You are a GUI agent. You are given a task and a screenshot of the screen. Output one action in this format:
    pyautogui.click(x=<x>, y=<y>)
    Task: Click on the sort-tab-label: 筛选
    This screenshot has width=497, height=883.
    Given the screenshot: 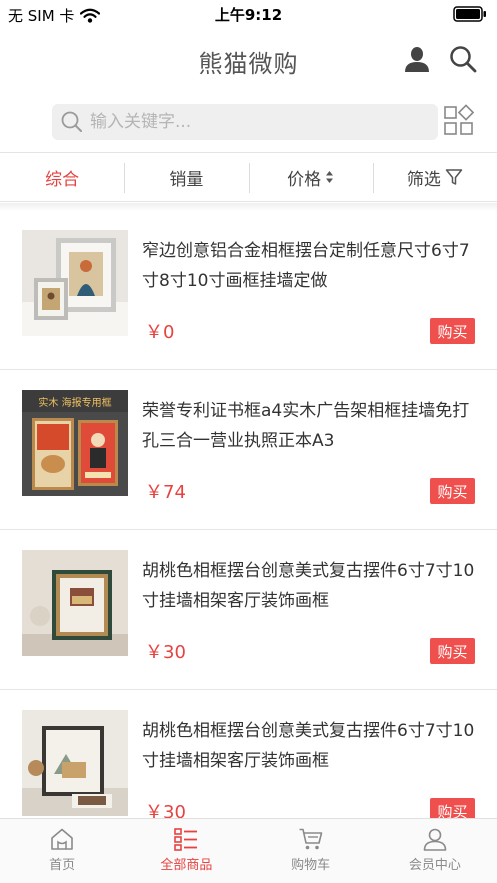 What is the action you would take?
    pyautogui.click(x=423, y=179)
    